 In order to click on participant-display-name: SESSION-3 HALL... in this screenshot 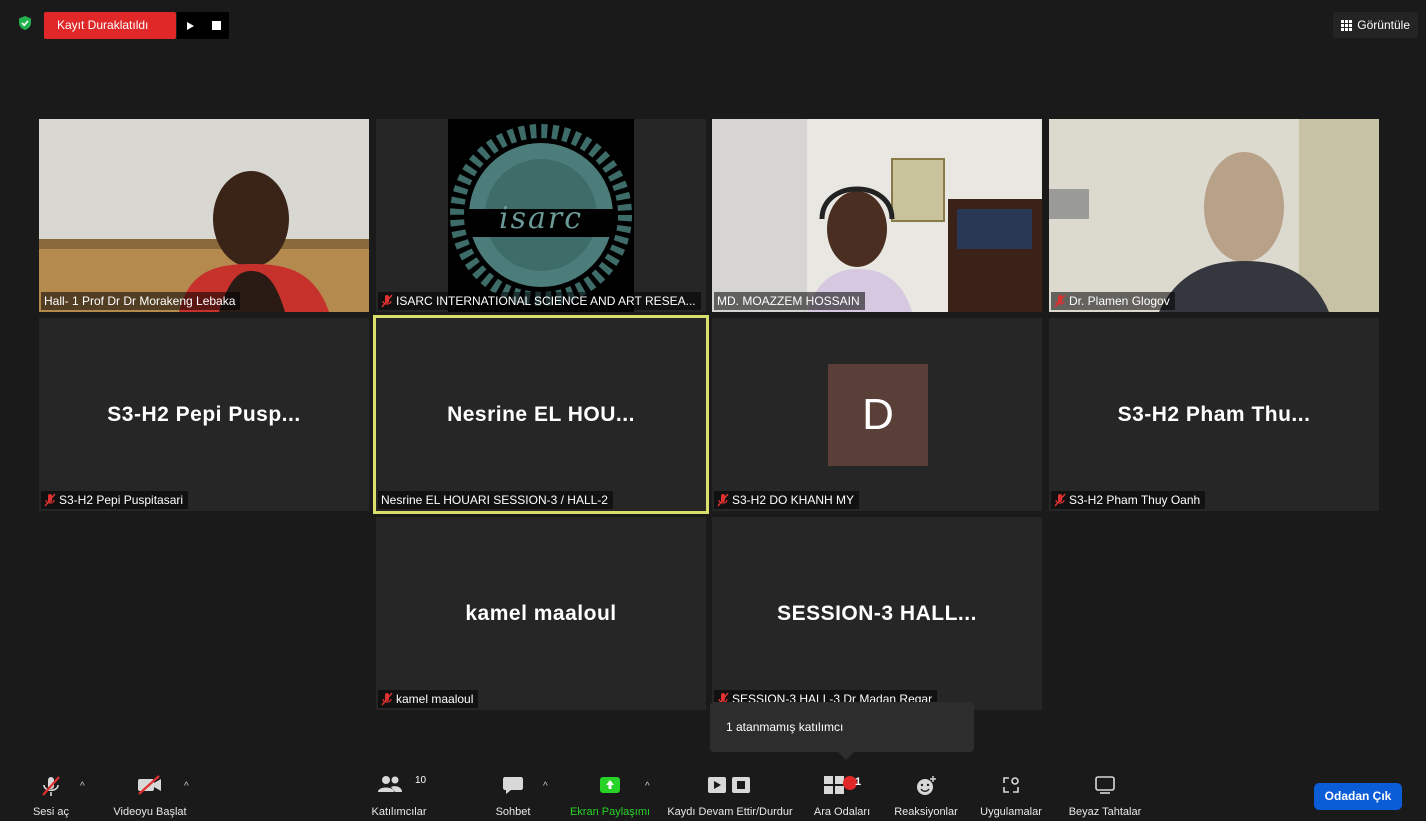, I will do `click(877, 613)`.